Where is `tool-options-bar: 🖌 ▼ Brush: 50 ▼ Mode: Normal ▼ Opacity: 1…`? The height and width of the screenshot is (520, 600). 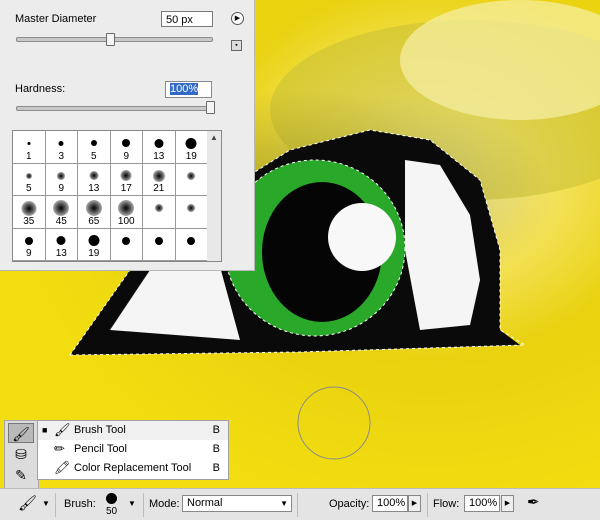
tool-options-bar: 🖌 ▼ Brush: 50 ▼ Mode: Normal ▼ Opacity: 1… is located at coordinates (300, 504).